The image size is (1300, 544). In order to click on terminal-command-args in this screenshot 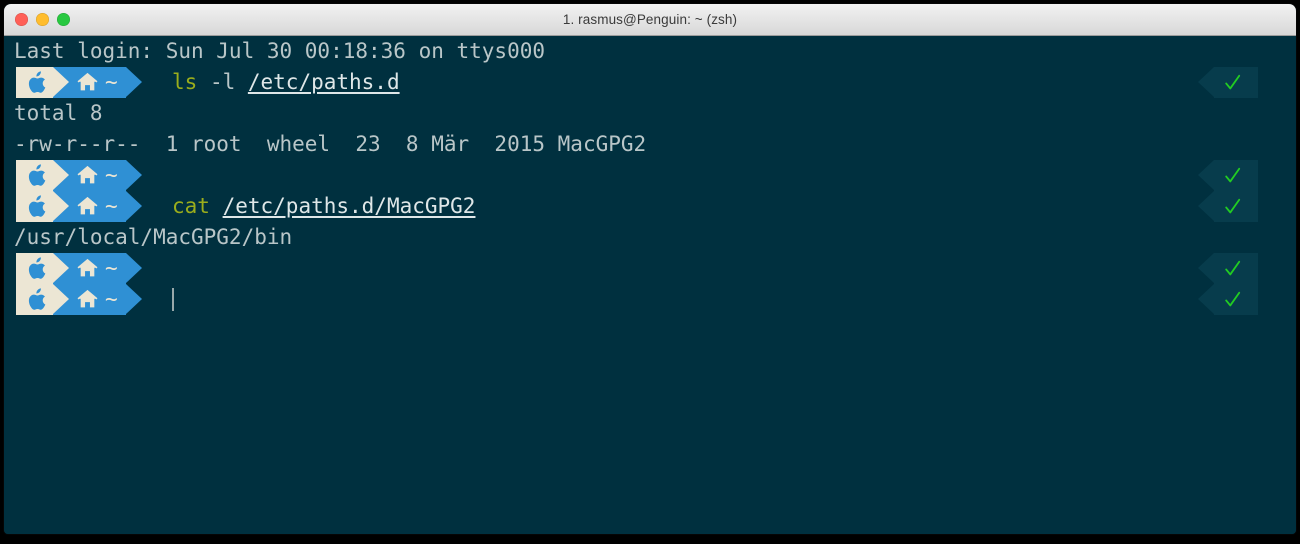, I will do `click(216, 206)`.